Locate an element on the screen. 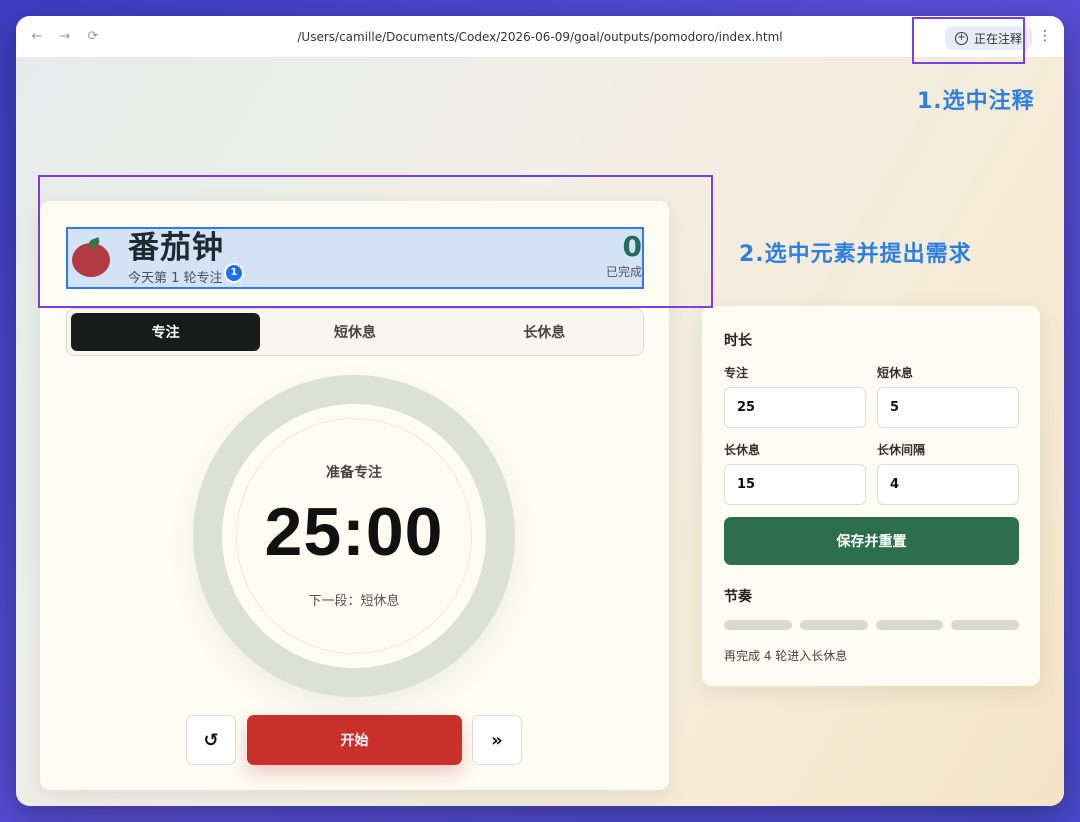 The width and height of the screenshot is (1080, 822). completed-count: 0 is located at coordinates (632, 246).